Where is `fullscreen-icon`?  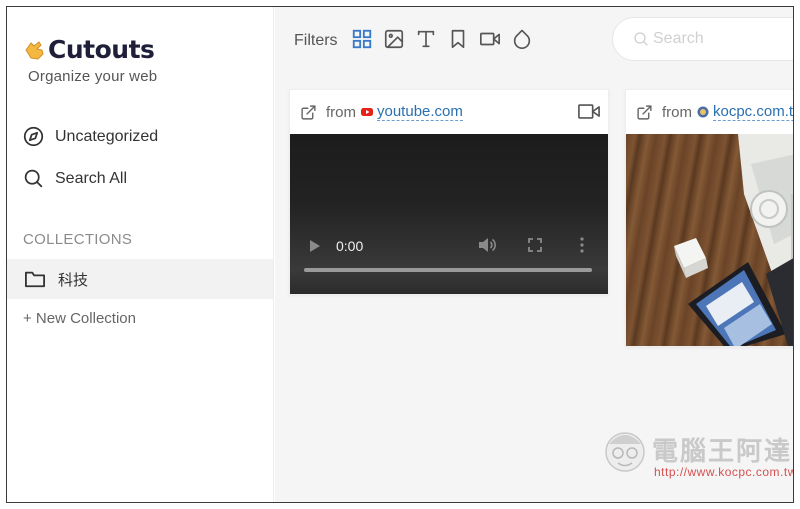
fullscreen-icon is located at coordinates (535, 245).